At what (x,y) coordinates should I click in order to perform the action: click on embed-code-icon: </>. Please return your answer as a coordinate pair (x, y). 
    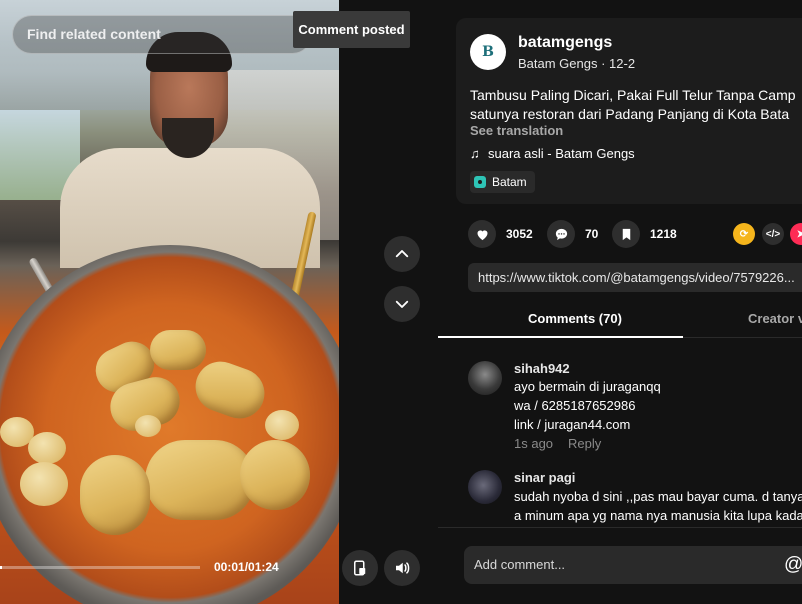
    Looking at the image, I should click on (773, 234).